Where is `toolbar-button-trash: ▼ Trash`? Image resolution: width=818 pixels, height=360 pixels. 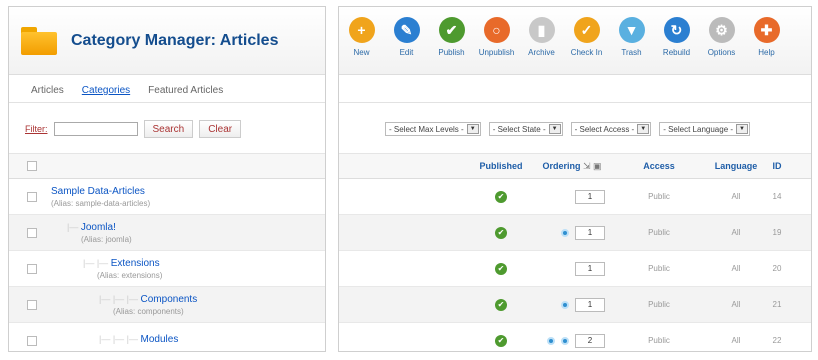
toolbar-button-trash: ▼ Trash is located at coordinates (631, 37).